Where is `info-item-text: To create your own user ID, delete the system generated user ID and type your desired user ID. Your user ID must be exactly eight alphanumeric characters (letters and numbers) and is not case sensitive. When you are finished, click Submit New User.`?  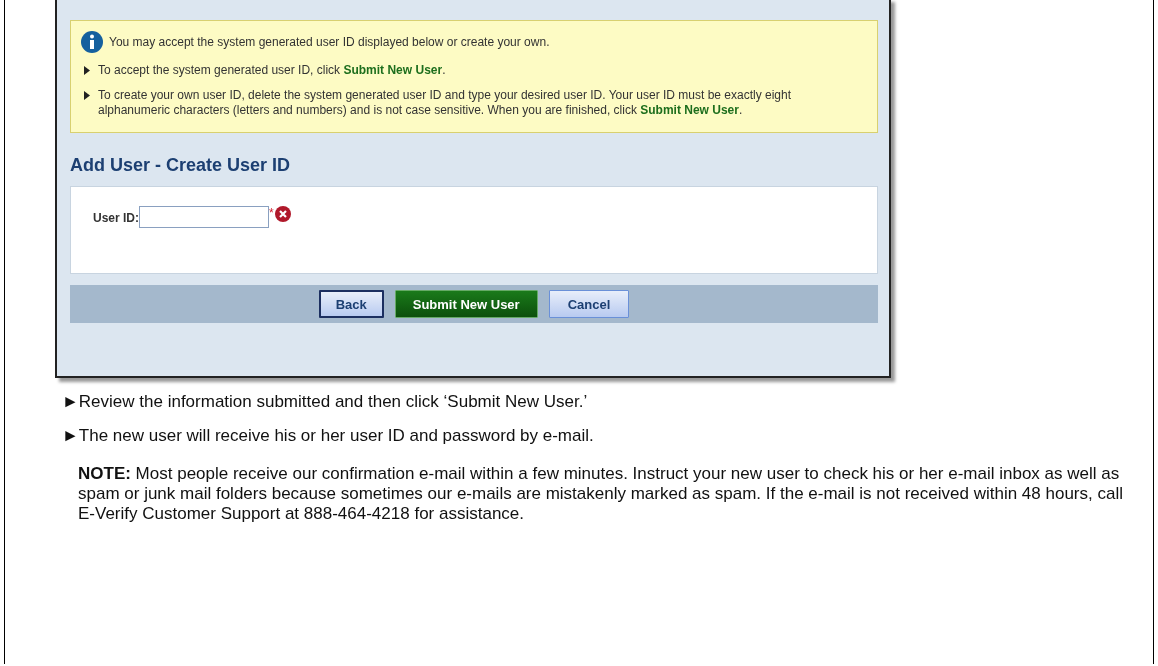
info-item-text: To create your own user ID, delete the system generated user ID and type your desired user ID. Your user ID must be exactly eight alphanumeric characters (letters and numbers) and is not case sensitive. When you are finished, click Submit New User. is located at coordinates (445, 103).